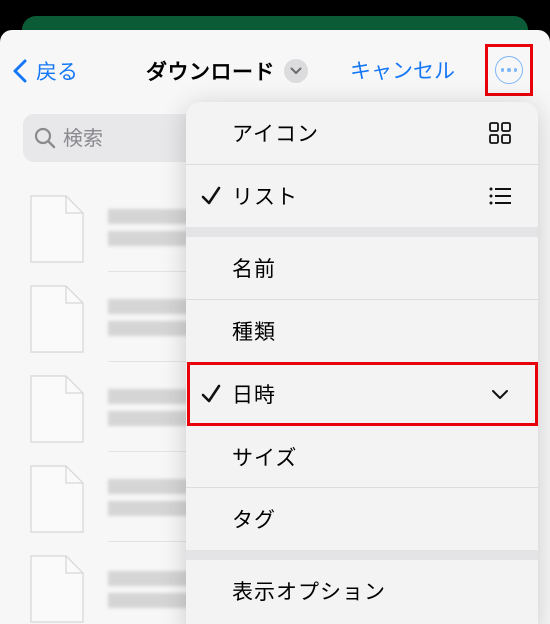  Describe the element at coordinates (362, 394) in the screenshot. I see `menu-item-sort-date: 日時` at that location.